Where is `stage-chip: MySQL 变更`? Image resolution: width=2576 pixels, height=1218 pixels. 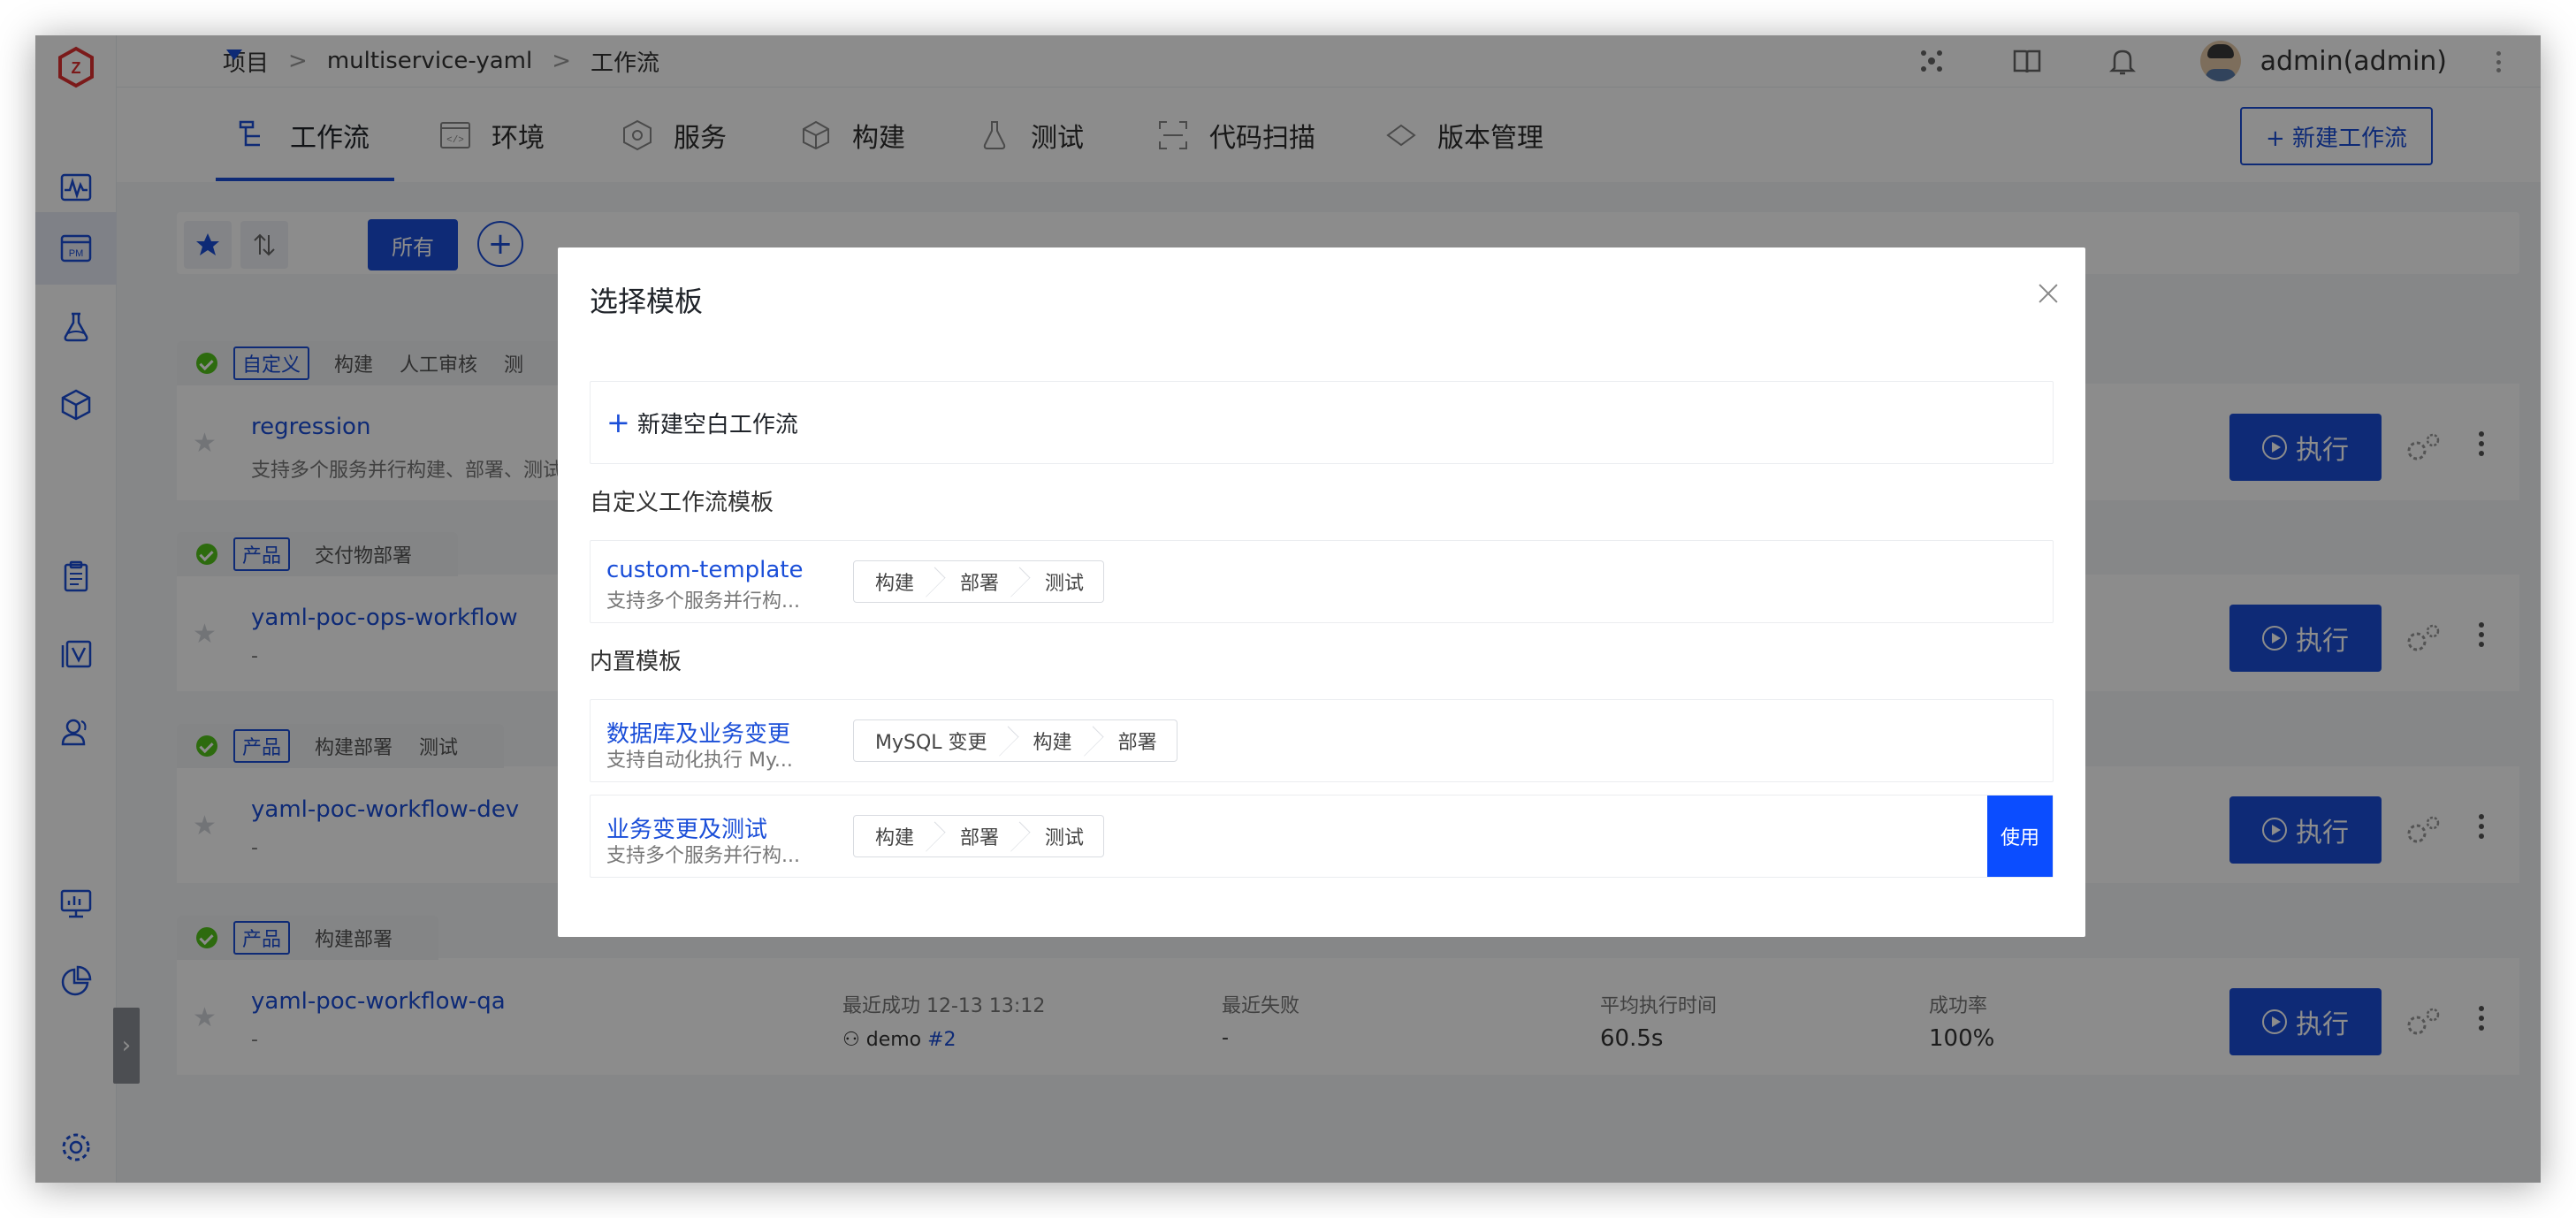
stage-chip: MySQL 变更 is located at coordinates (930, 740).